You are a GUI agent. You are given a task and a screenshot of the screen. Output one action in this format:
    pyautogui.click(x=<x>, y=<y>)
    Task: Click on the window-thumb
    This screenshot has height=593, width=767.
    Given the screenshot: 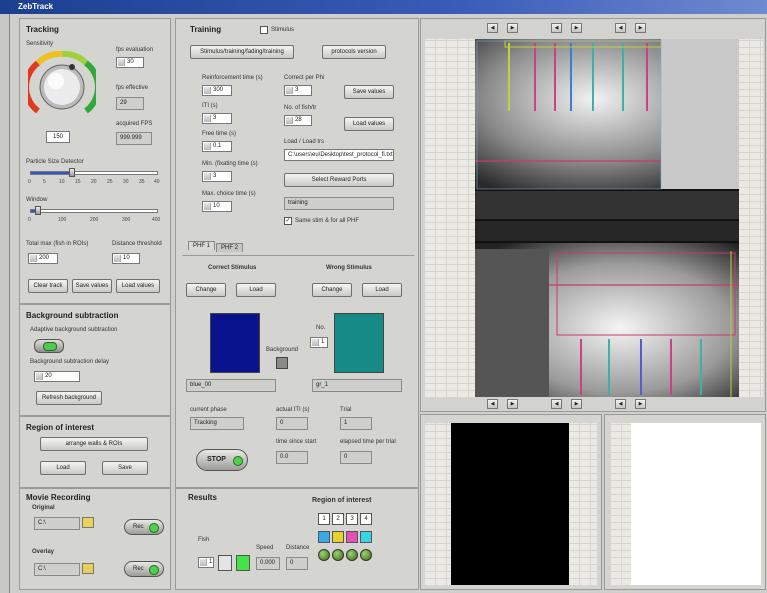 What is the action you would take?
    pyautogui.click(x=38, y=210)
    